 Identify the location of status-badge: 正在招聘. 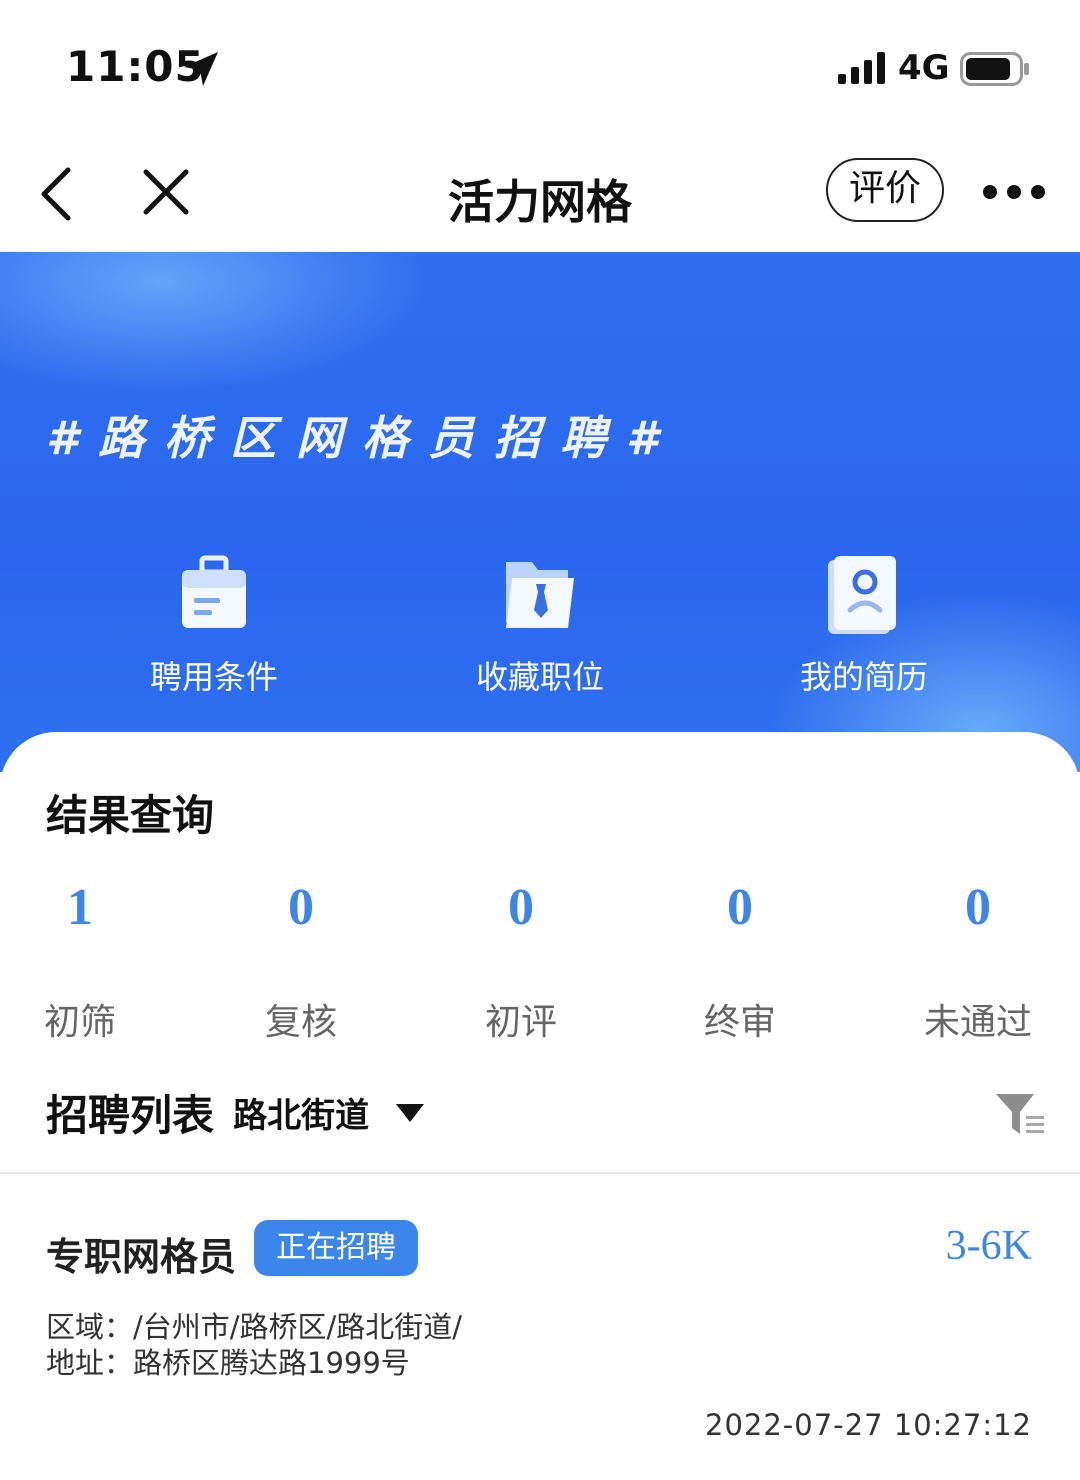
(336, 1248).